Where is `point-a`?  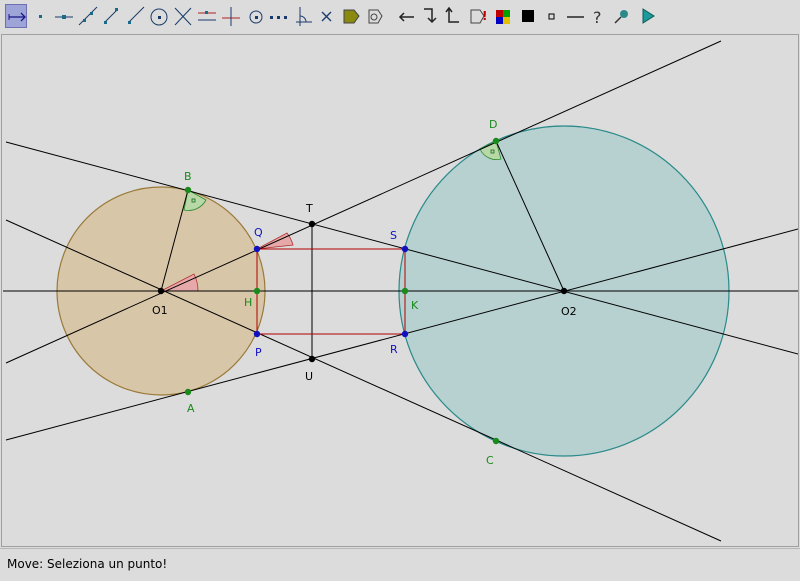
point-a is located at coordinates (188, 392).